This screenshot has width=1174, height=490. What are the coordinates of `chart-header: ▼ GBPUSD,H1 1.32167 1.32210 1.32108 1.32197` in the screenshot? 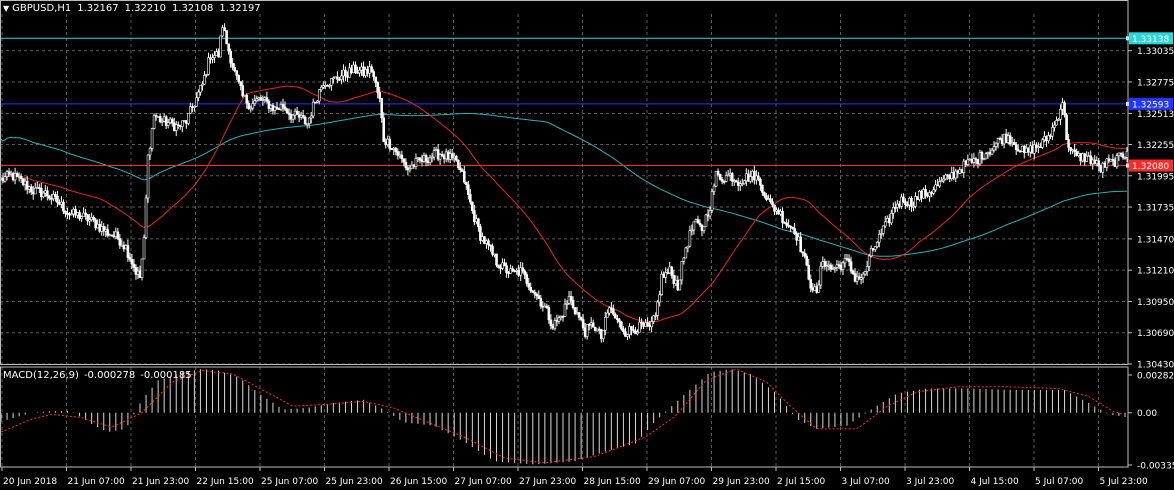 It's located at (132, 8).